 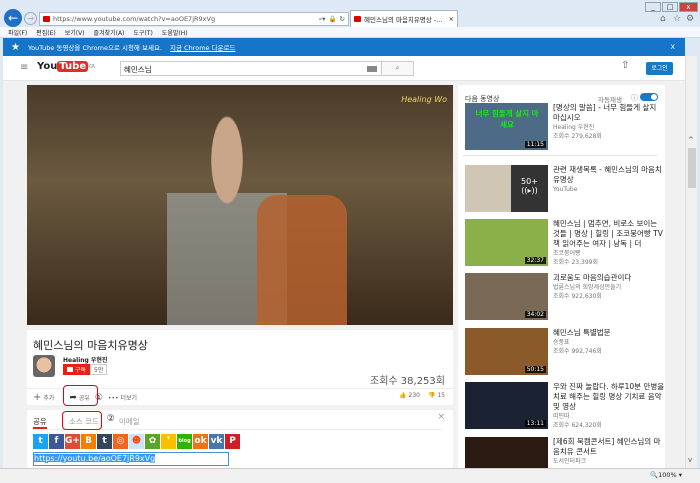 What do you see at coordinates (670, 7) in the screenshot?
I see `maximize-button: □` at bounding box center [670, 7].